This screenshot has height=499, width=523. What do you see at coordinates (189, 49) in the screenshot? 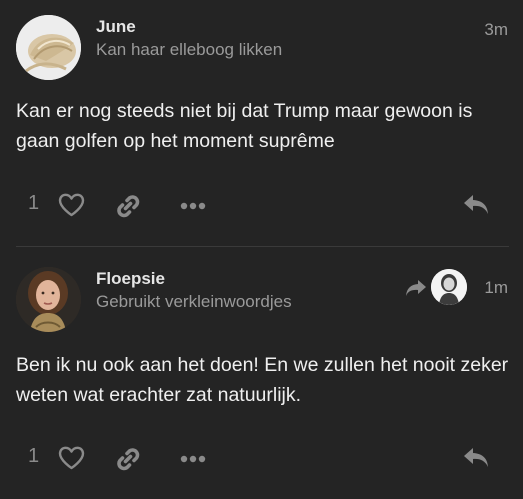
I see `user-title: Kan haar elleboog likken` at bounding box center [189, 49].